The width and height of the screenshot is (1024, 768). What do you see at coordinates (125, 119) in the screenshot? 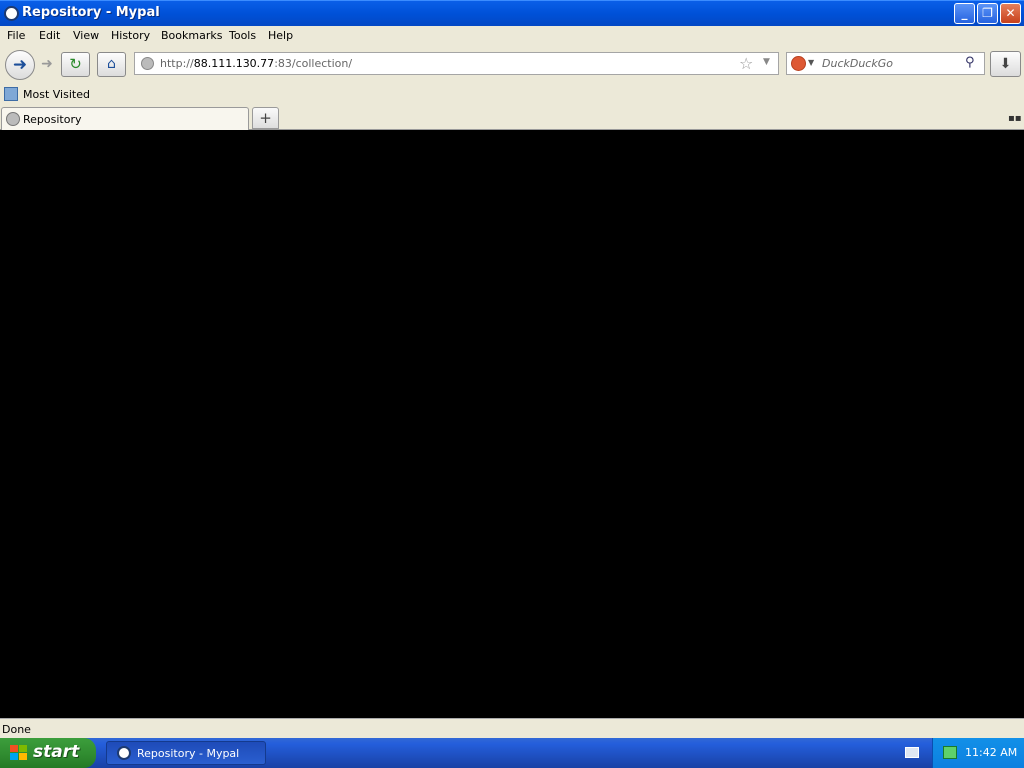
I see `tab-repository: Repository` at bounding box center [125, 119].